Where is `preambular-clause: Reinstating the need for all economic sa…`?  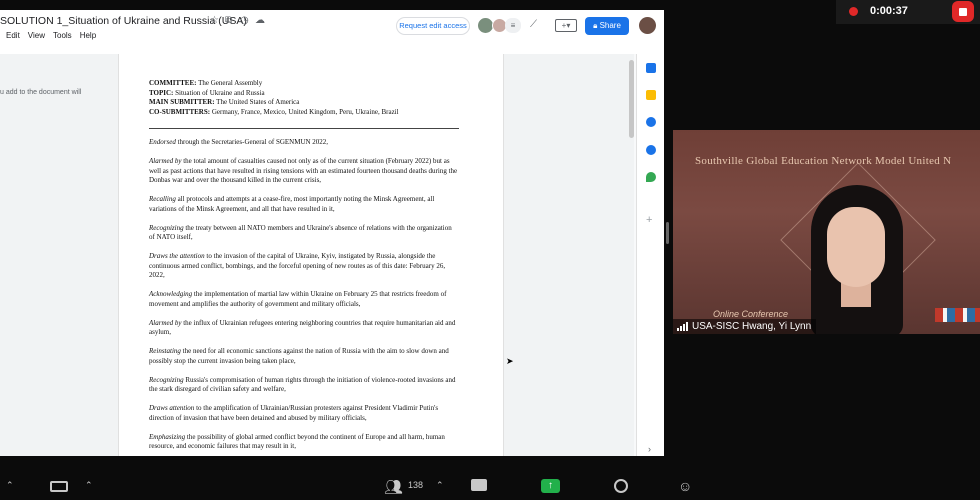 preambular-clause: Reinstating the need for all economic sa… is located at coordinates (299, 356).